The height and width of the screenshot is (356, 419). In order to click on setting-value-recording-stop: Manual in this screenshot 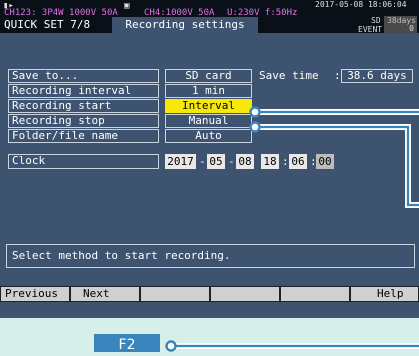, I will do `click(208, 121)`.